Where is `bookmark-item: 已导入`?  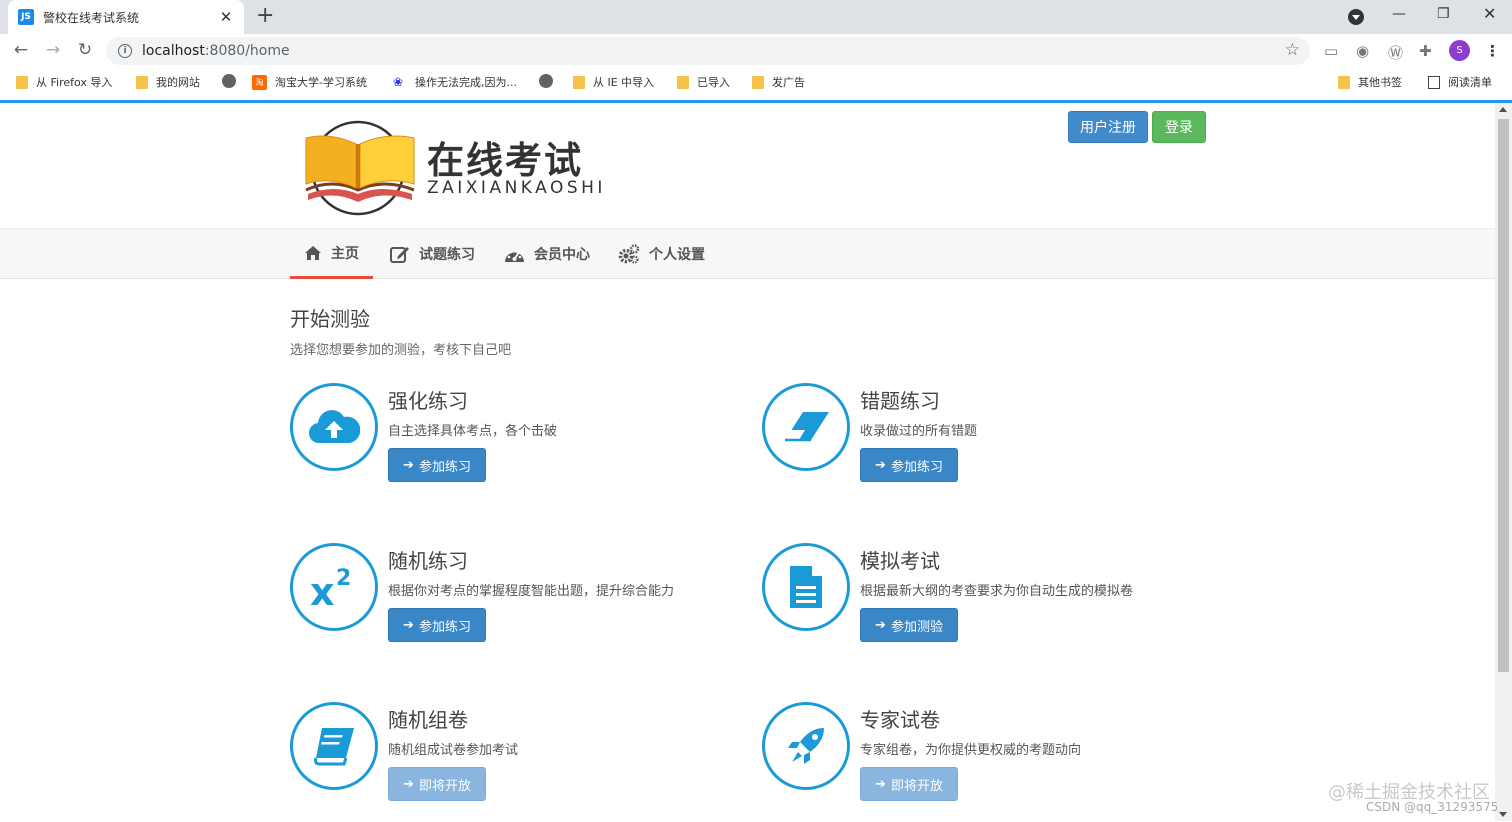
bookmark-item: 已导入 is located at coordinates (703, 82).